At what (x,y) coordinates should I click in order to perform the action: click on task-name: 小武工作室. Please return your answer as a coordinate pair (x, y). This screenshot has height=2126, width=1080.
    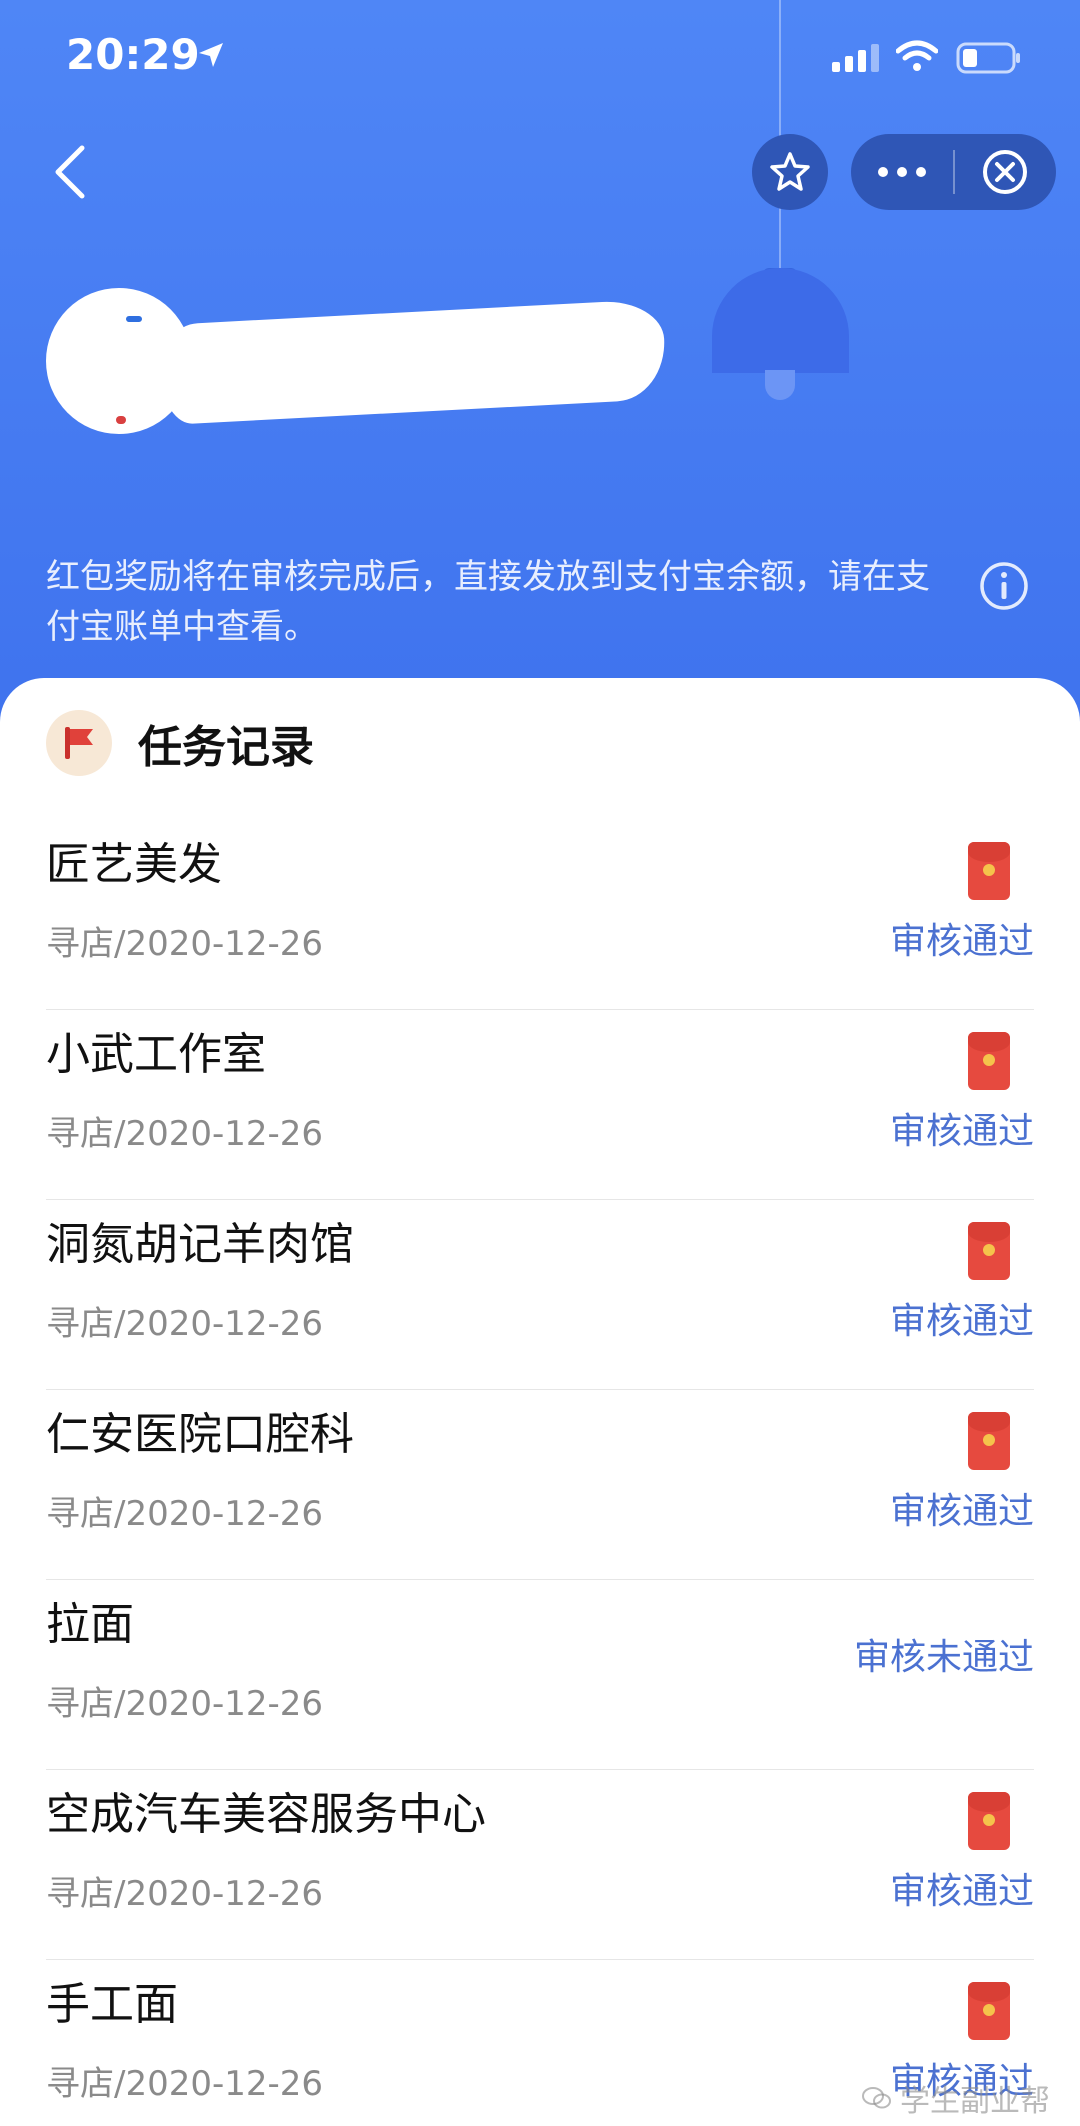
    Looking at the image, I should click on (156, 1054).